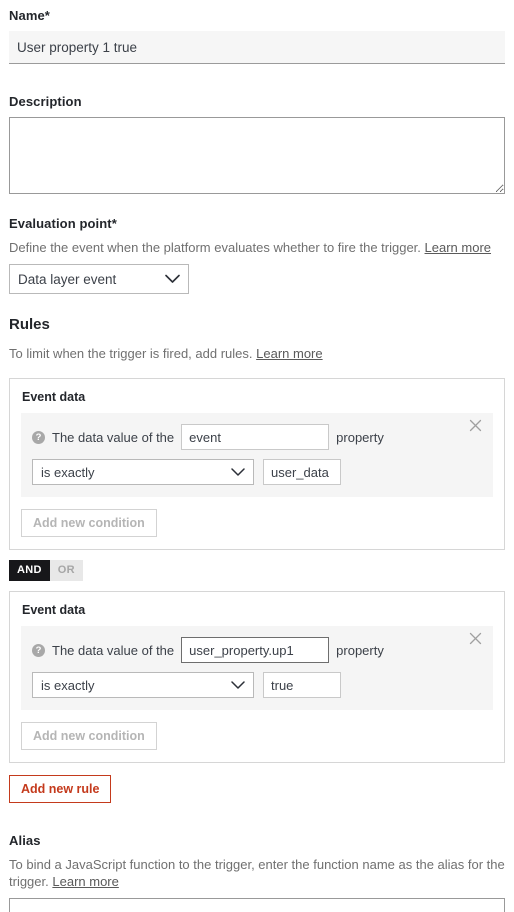 The image size is (514, 912). I want to click on rules-title: Rules, so click(29, 324).